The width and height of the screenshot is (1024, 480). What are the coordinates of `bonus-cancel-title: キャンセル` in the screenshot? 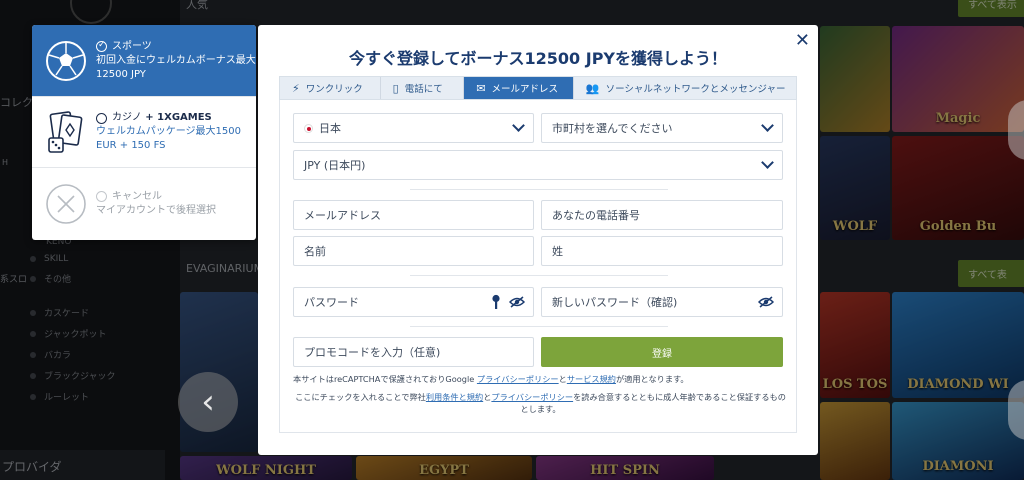 It's located at (137, 196).